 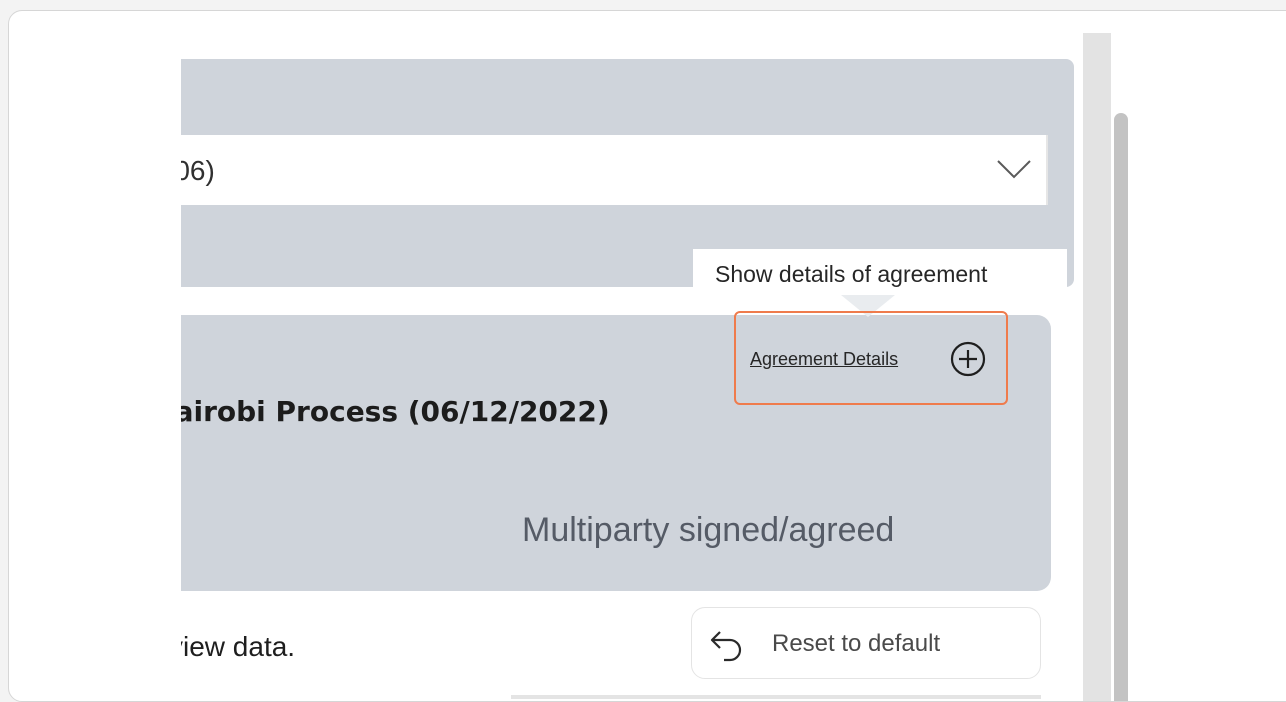 What do you see at coordinates (1097, 367) in the screenshot?
I see `scrollbar-track` at bounding box center [1097, 367].